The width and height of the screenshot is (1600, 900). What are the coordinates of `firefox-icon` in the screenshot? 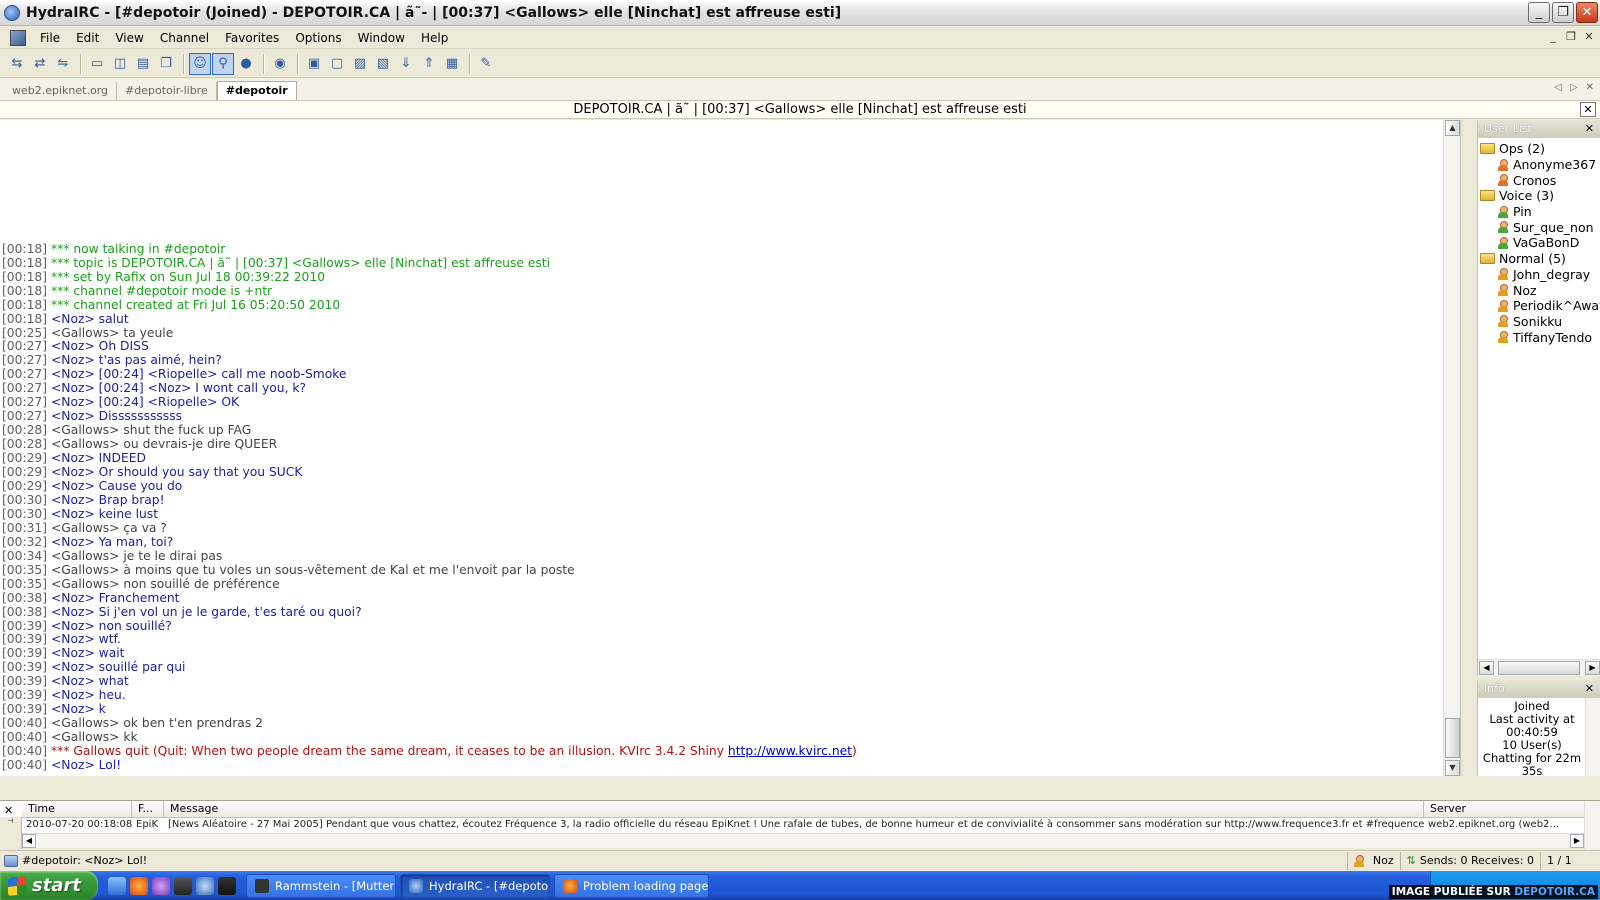 It's located at (139, 885).